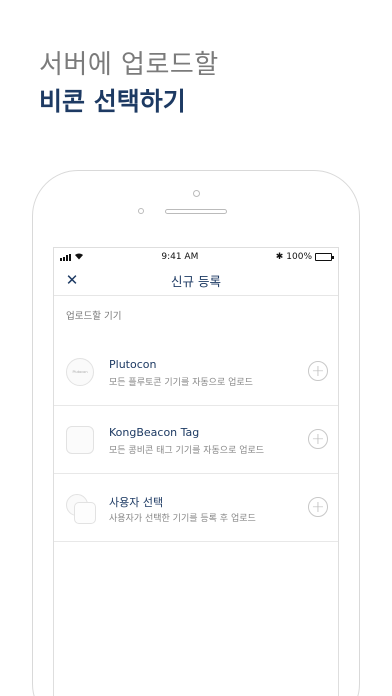 Image resolution: width=392 pixels, height=696 pixels. Describe the element at coordinates (187, 451) in the screenshot. I see `list-item-description: 모든 콩비콘 태그 기기를 자동으로 업로드` at that location.